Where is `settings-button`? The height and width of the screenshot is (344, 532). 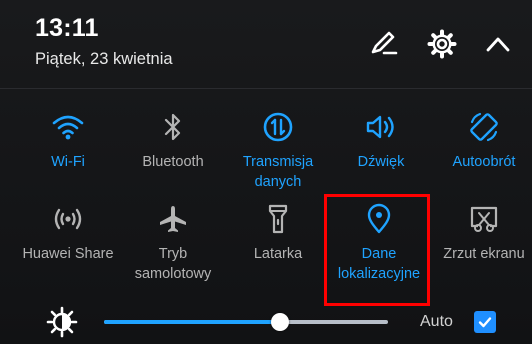
settings-button is located at coordinates (442, 44).